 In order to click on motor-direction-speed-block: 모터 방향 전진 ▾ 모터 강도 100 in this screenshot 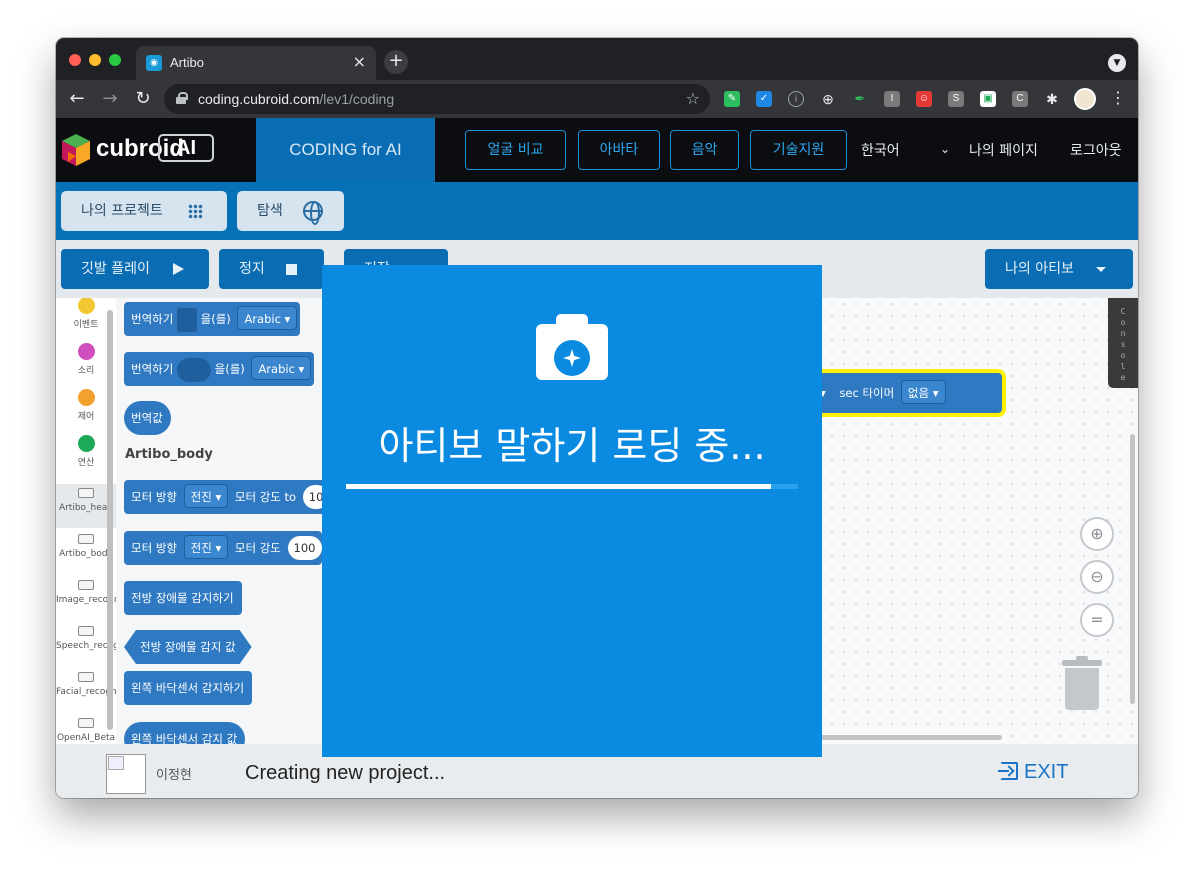, I will do `click(223, 548)`.